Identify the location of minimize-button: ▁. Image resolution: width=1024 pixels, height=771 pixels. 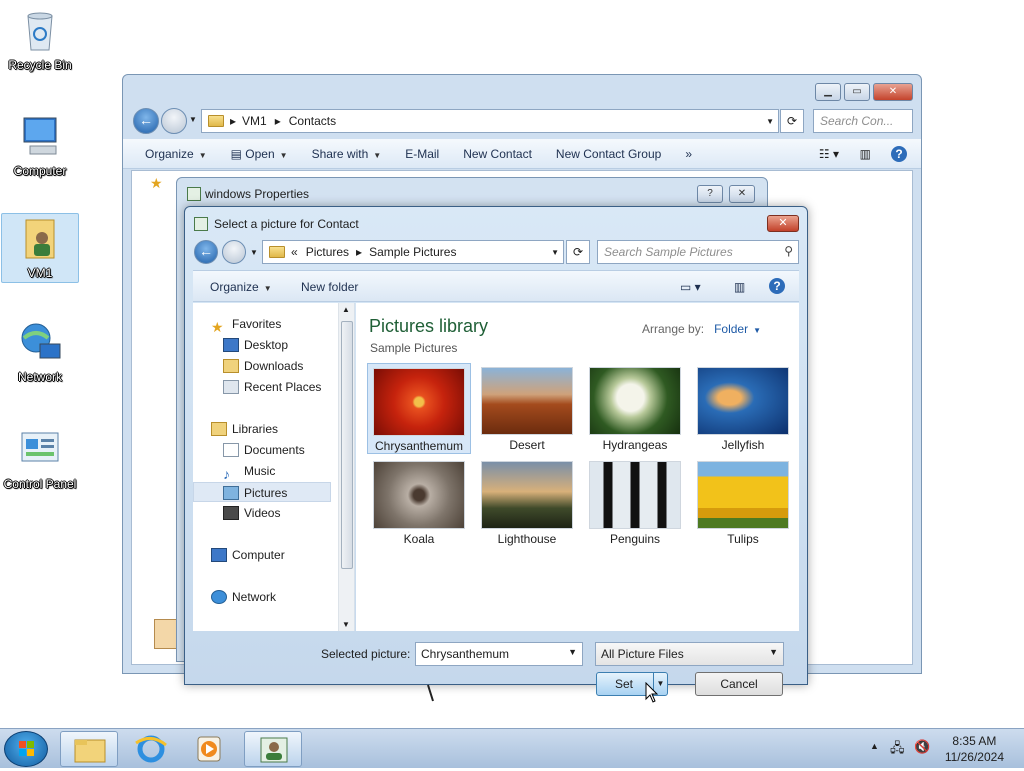
(828, 92).